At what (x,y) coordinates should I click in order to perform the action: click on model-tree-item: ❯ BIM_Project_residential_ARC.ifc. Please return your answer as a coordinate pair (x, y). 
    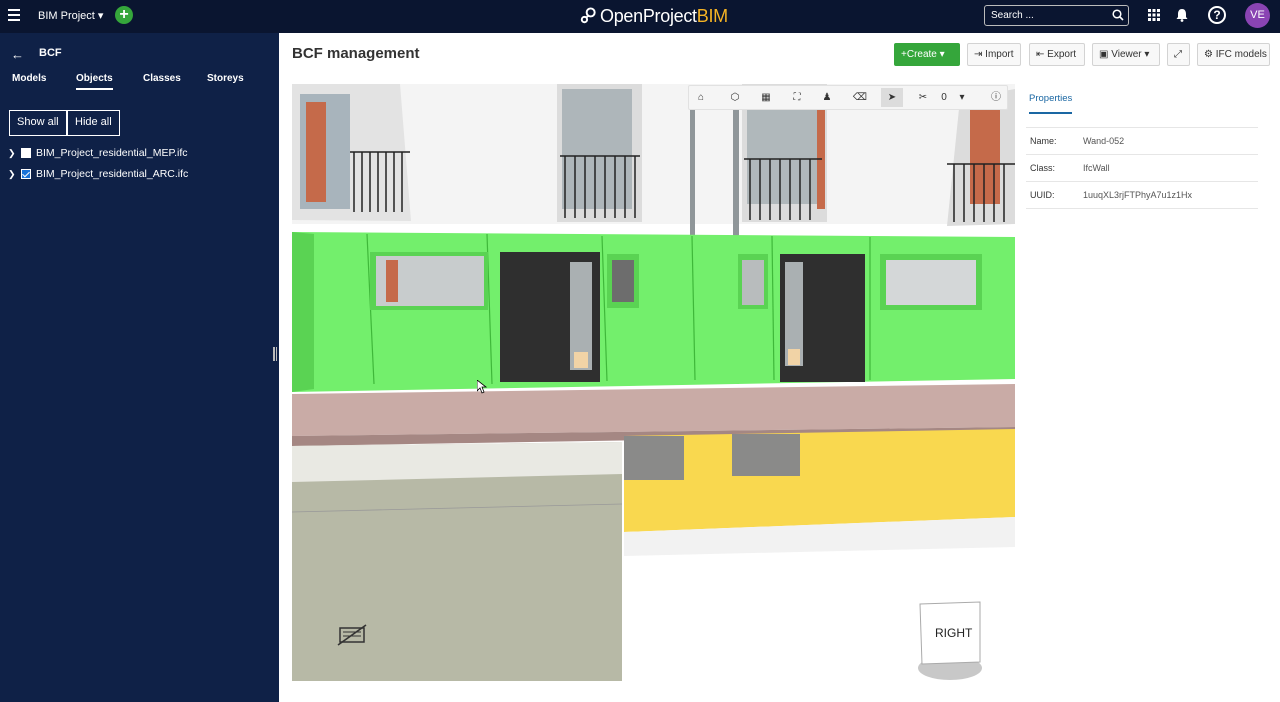
    Looking at the image, I should click on (98, 174).